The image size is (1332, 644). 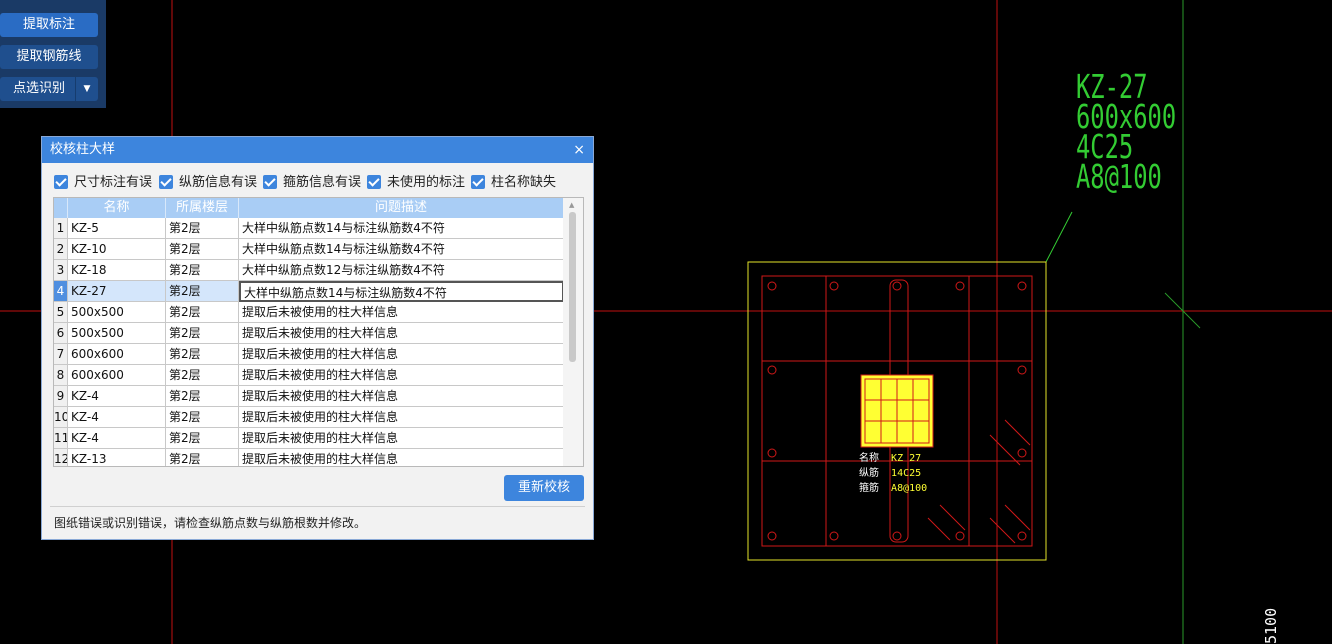 What do you see at coordinates (1126, 131) in the screenshot?
I see `annotation-block: KZ-27 600x600 4C25 A8@100` at bounding box center [1126, 131].